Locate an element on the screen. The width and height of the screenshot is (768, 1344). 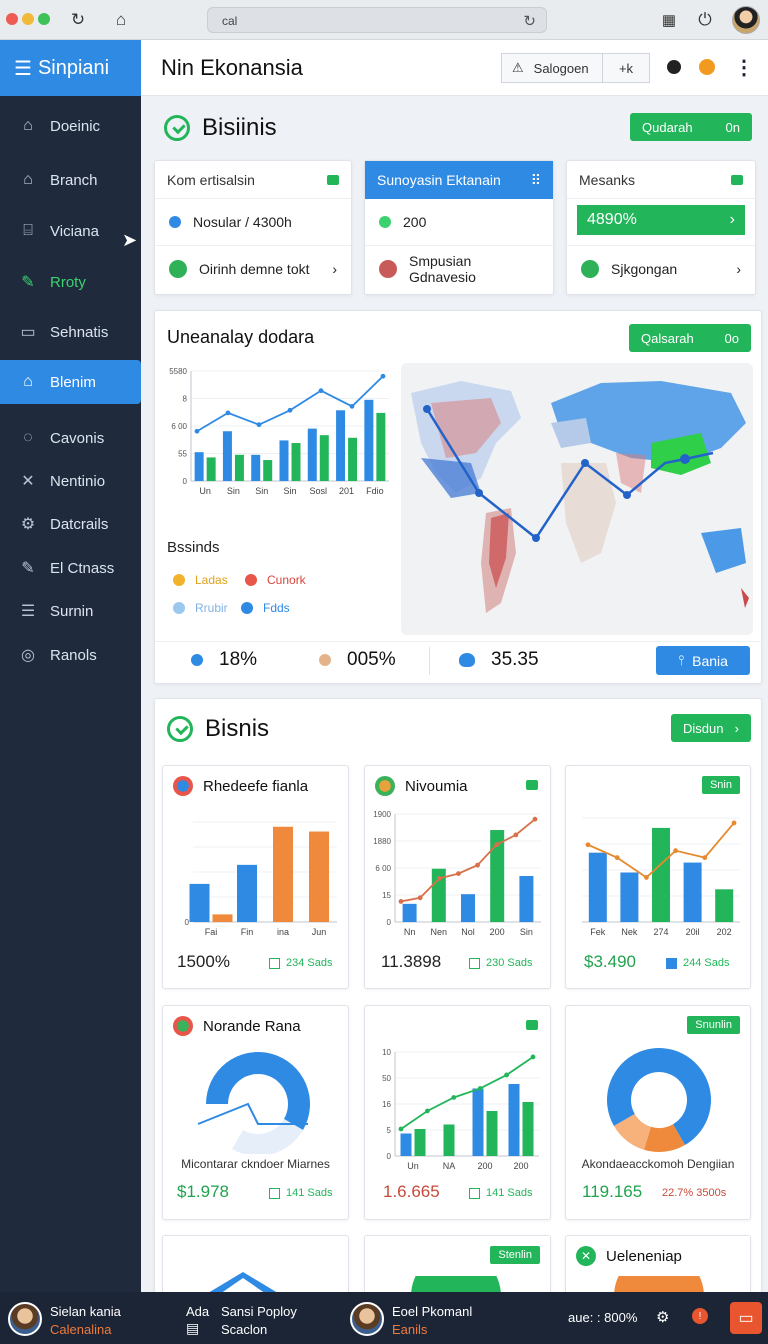
sidebar-item-nentinio: ✕ Nentinio is located at coordinates (70, 481).